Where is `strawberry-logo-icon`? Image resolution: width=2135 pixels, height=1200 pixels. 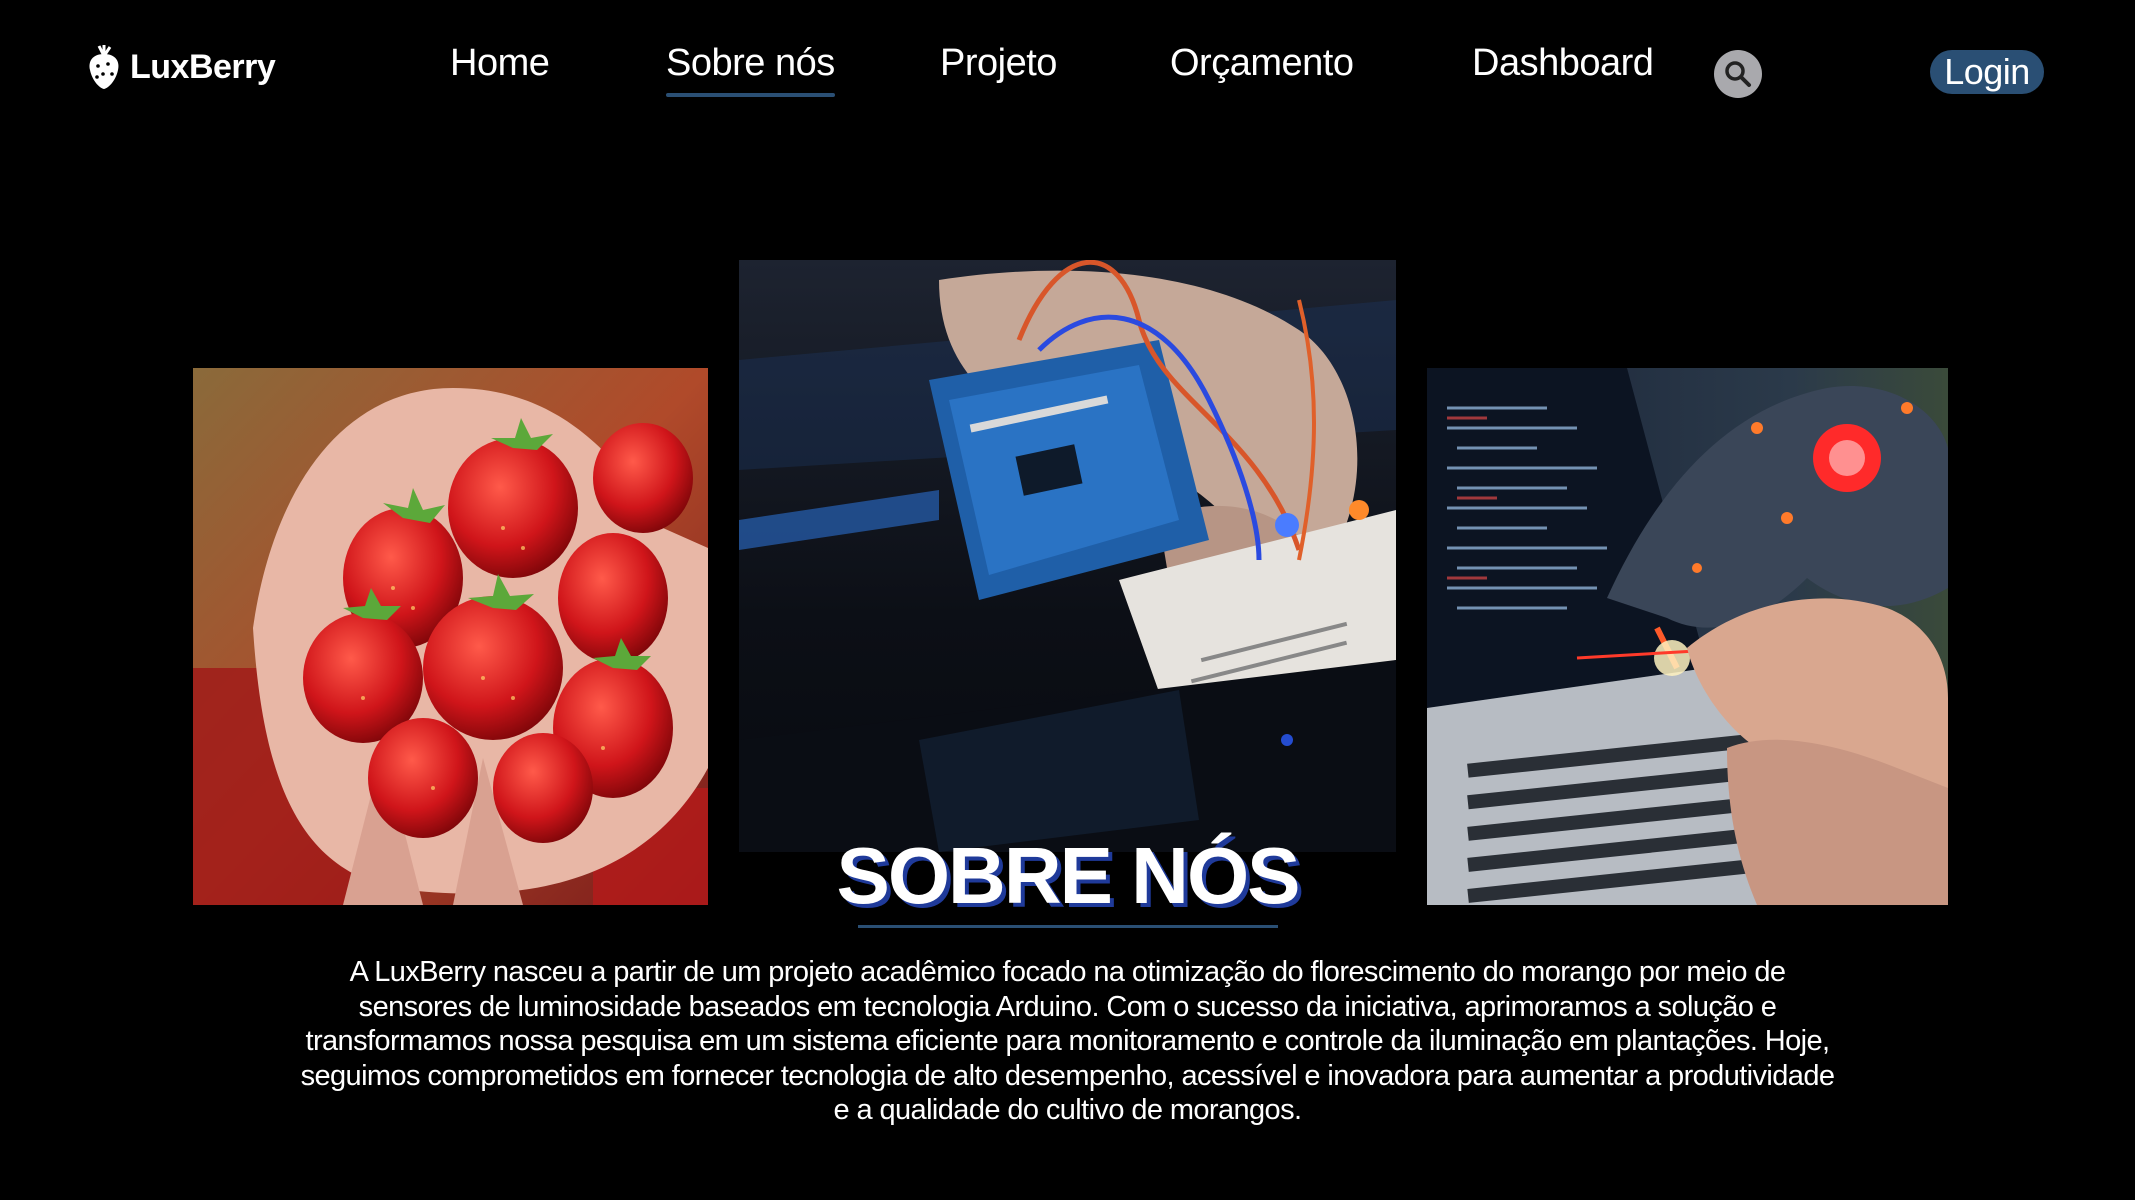
strawberry-logo-icon is located at coordinates (104, 67).